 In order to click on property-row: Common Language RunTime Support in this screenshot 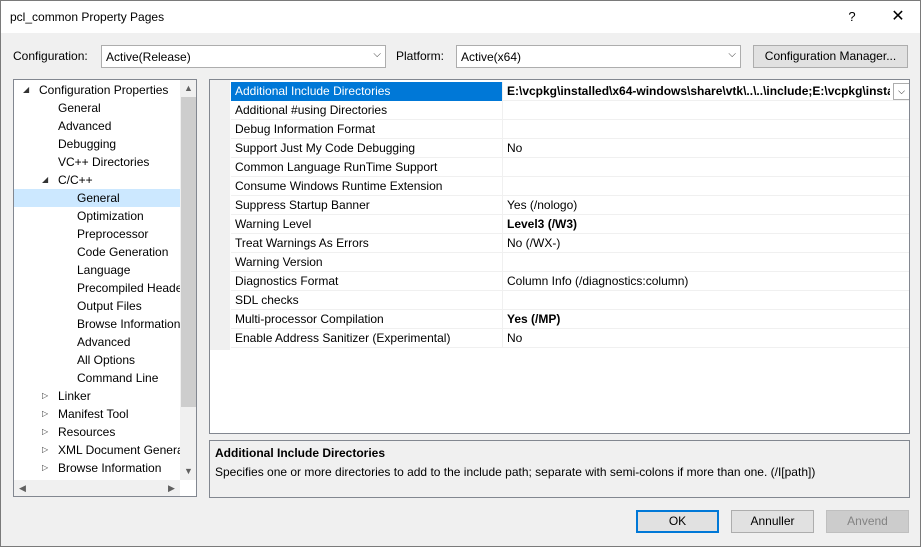, I will do `click(570, 167)`.